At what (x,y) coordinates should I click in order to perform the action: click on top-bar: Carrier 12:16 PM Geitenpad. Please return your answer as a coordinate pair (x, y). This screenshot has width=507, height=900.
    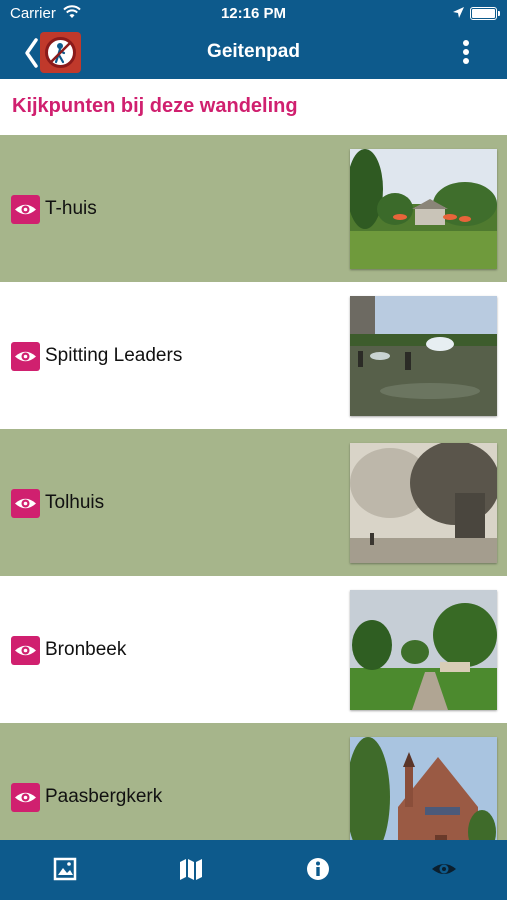
    Looking at the image, I should click on (253, 39).